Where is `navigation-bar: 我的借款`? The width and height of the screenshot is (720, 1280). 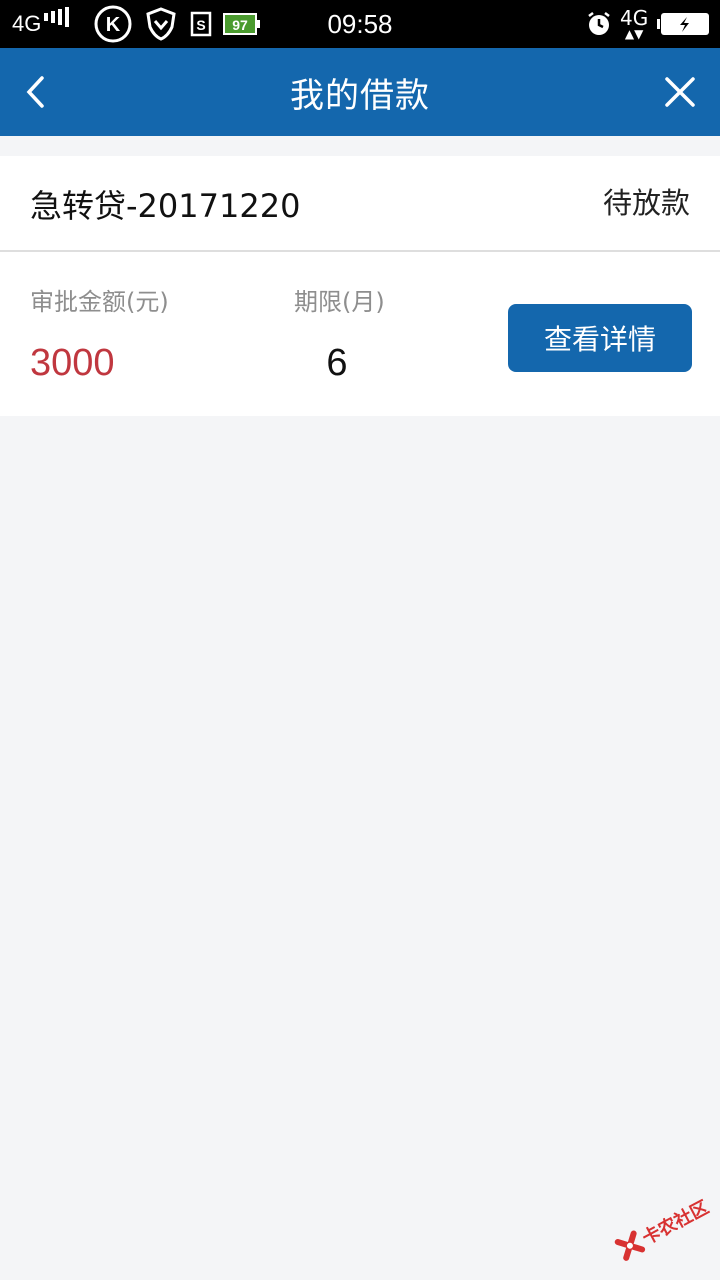
navigation-bar: 我的借款 is located at coordinates (360, 92).